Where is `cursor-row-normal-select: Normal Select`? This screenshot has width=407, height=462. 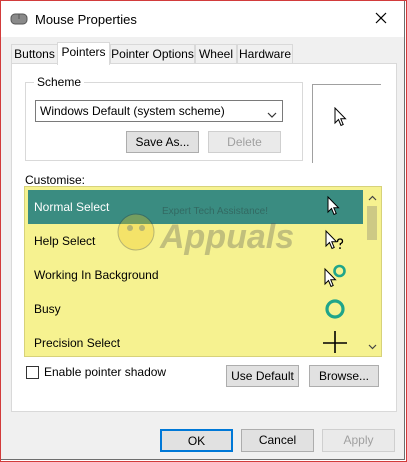
cursor-row-normal-select: Normal Select is located at coordinates (195, 207).